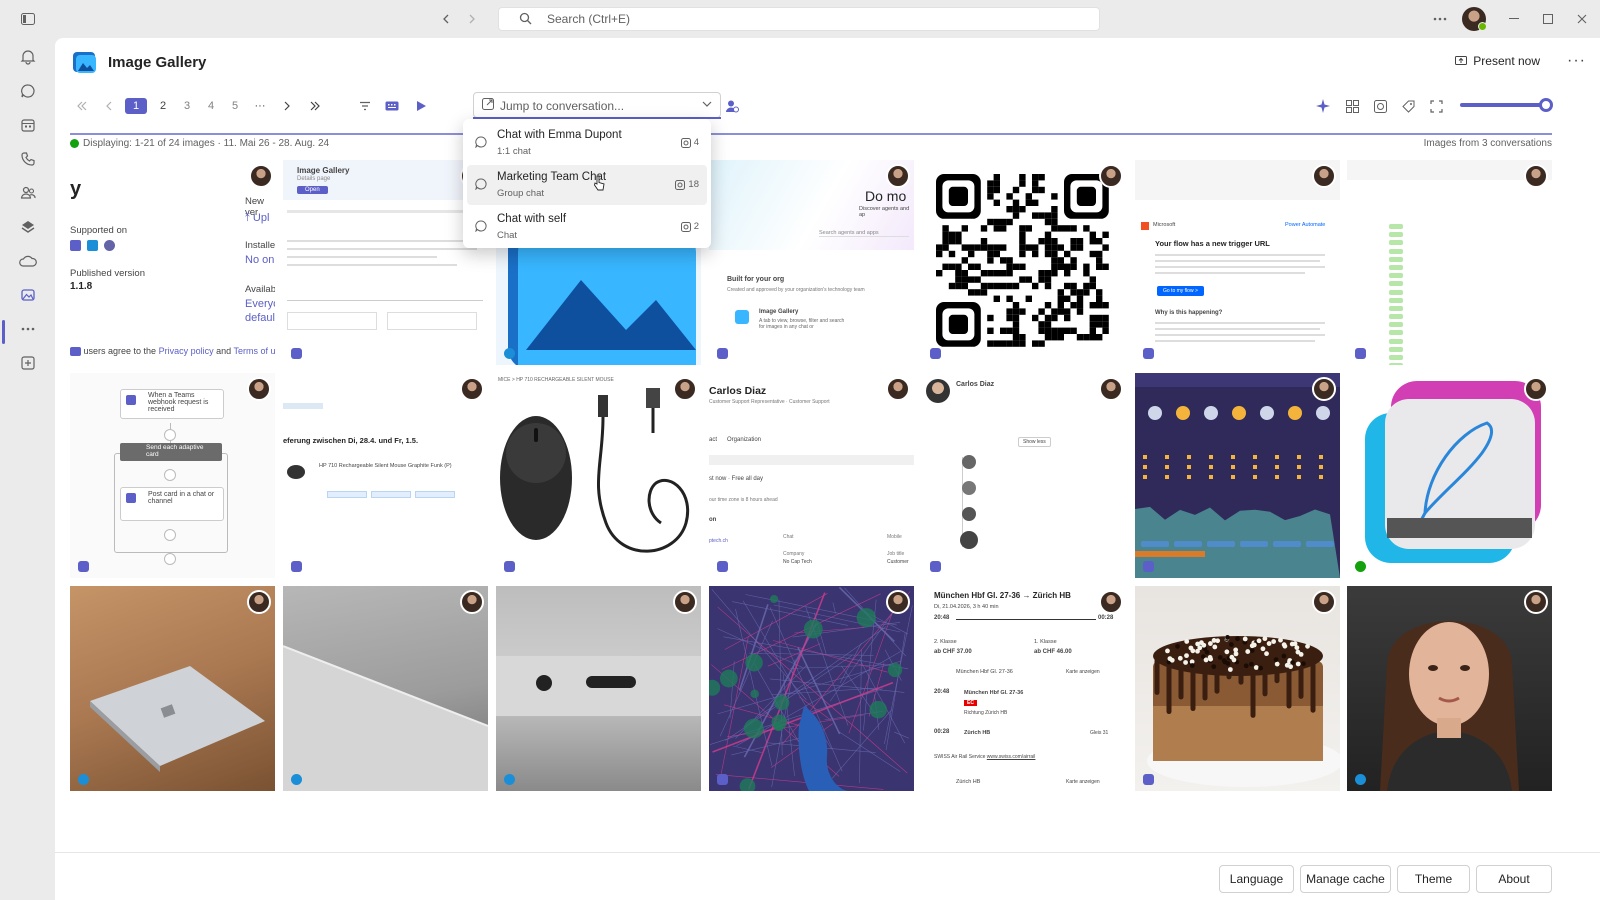 This screenshot has width=1600, height=900. I want to click on slideshow-play-icon, so click(421, 106).